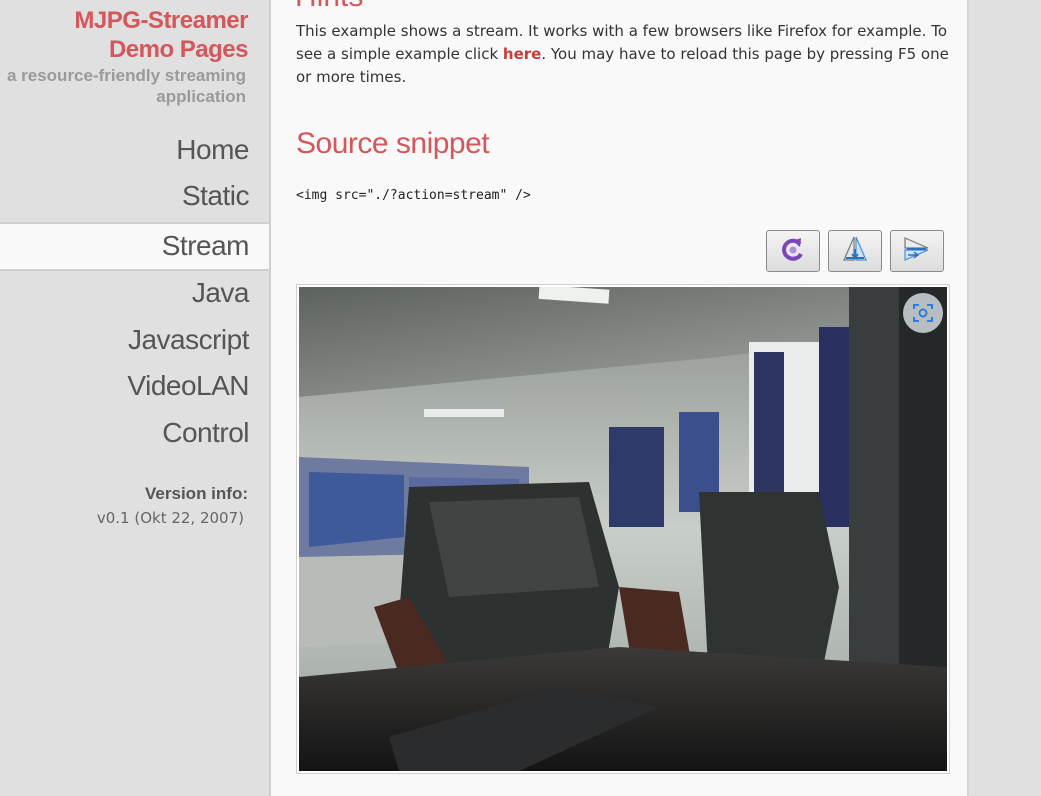  What do you see at coordinates (134, 154) in the screenshot?
I see `nav-home: Home` at bounding box center [134, 154].